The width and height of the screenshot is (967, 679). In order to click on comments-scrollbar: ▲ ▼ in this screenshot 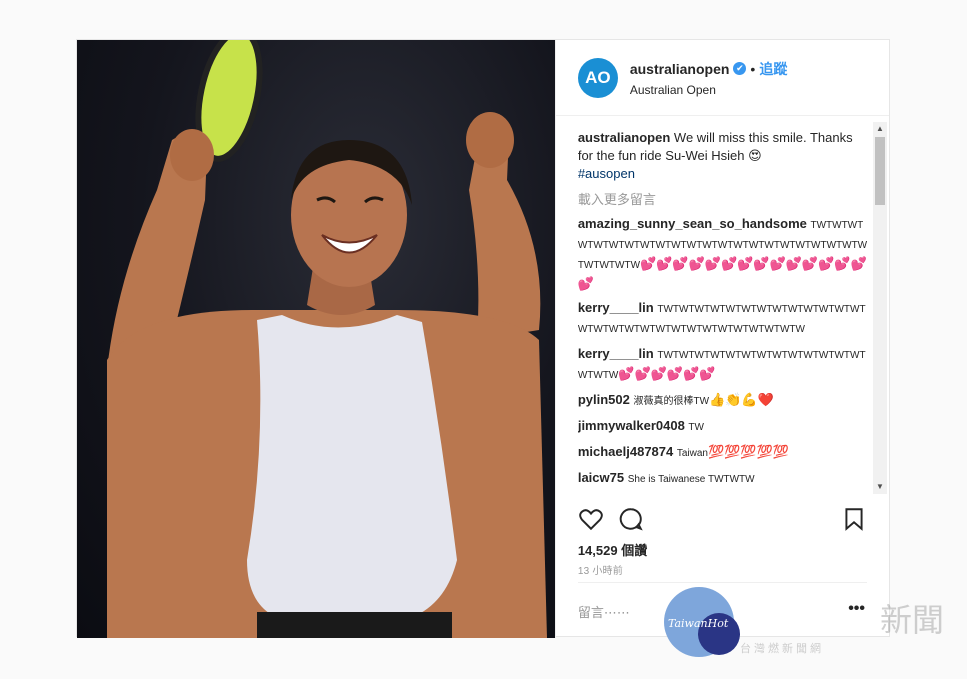, I will do `click(880, 308)`.